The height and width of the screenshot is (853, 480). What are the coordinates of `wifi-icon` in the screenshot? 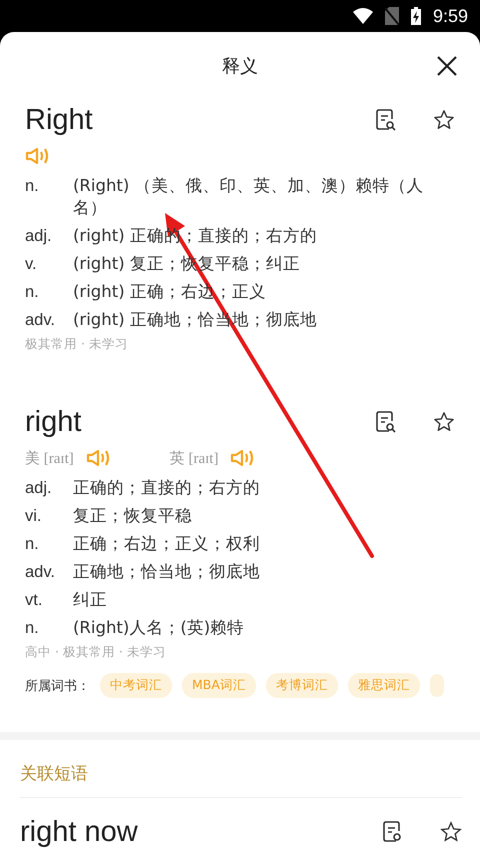 It's located at (362, 16).